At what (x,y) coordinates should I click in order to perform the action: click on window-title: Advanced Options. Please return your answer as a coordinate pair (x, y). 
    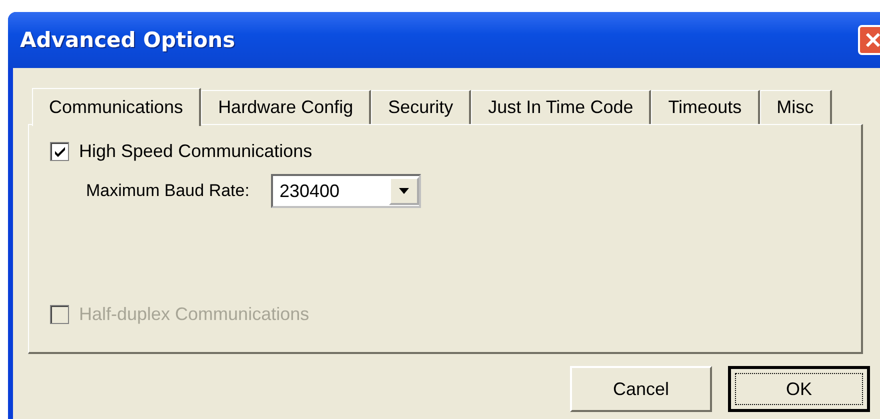
    Looking at the image, I should click on (128, 40).